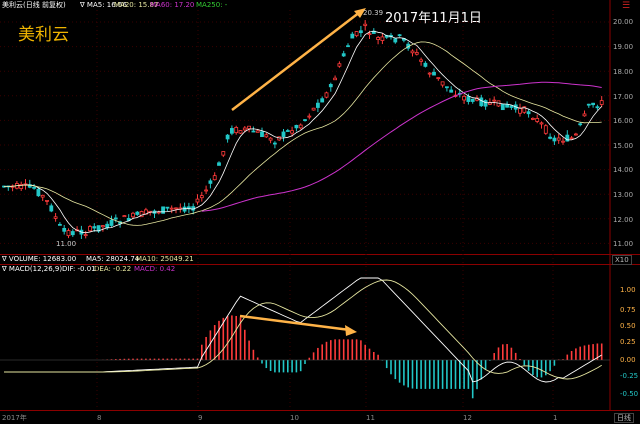 This screenshot has width=640, height=424. What do you see at coordinates (623, 97) in the screenshot?
I see `price-tick: 17.00` at bounding box center [623, 97].